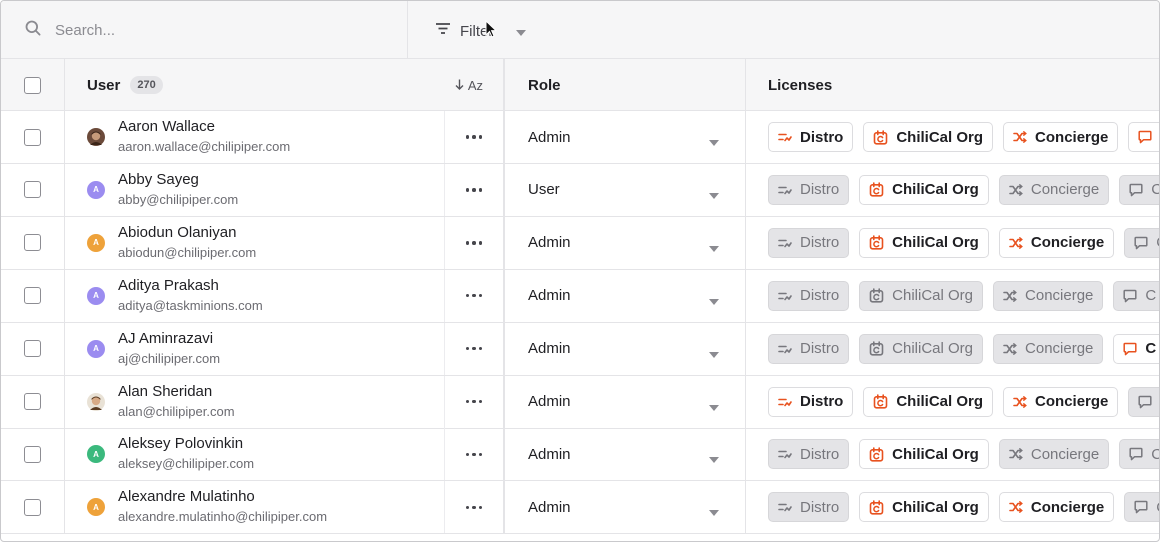 This screenshot has height=542, width=1160. What do you see at coordinates (255, 189) in the screenshot?
I see `user-cell: A Abby Sayeg abby@chilipiper.com` at bounding box center [255, 189].